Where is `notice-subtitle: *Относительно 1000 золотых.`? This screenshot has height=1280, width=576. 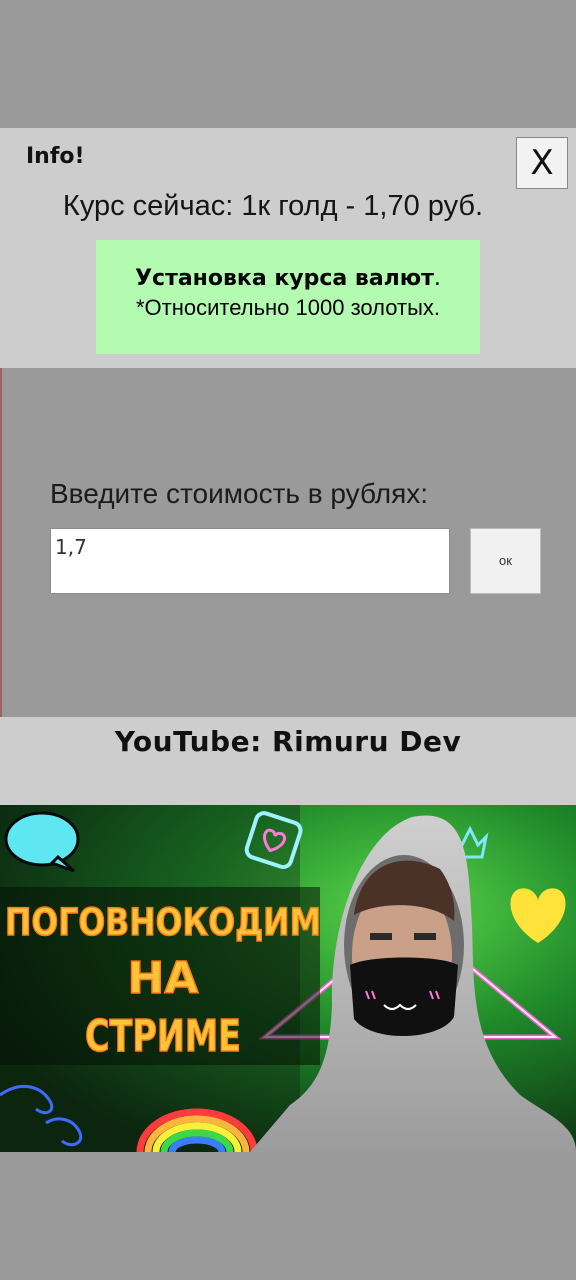
notice-subtitle: *Относительно 1000 золотых. is located at coordinates (288, 307).